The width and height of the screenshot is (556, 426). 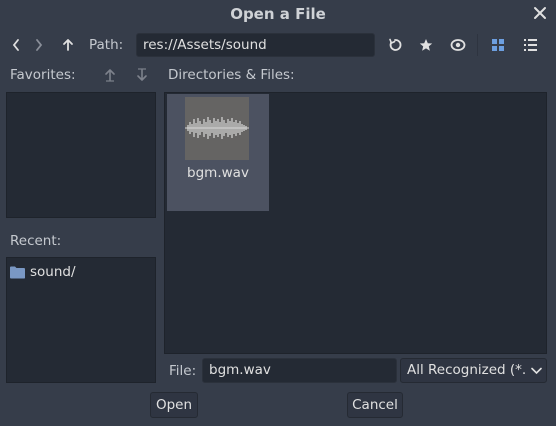 I want to click on back-button, so click(x=16, y=45).